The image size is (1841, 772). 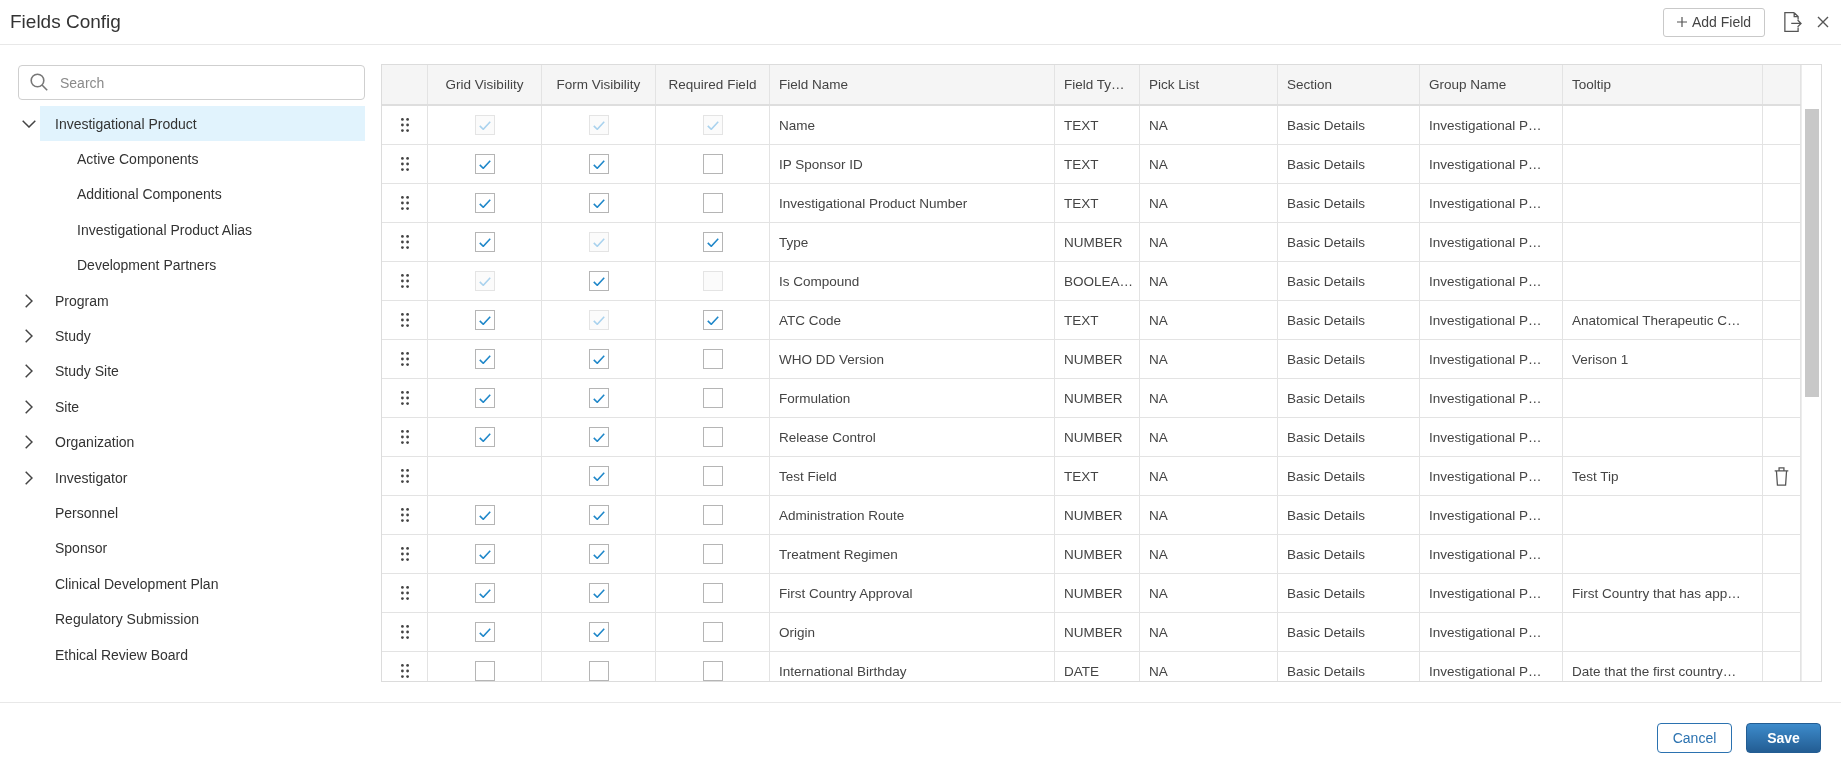 I want to click on add-field-button: Add Field, so click(x=1714, y=22).